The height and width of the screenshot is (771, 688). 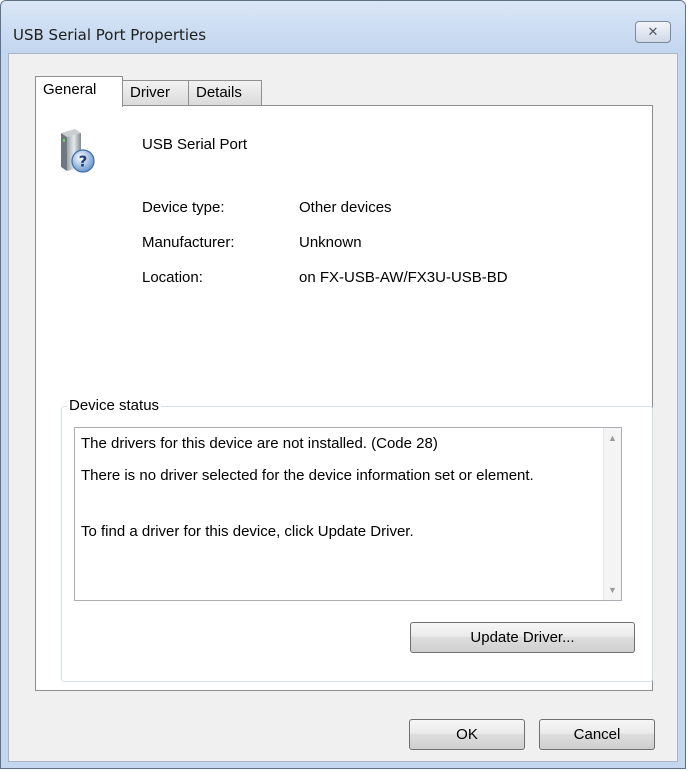 I want to click on status-scrollbar: ▲ ▼, so click(x=612, y=514).